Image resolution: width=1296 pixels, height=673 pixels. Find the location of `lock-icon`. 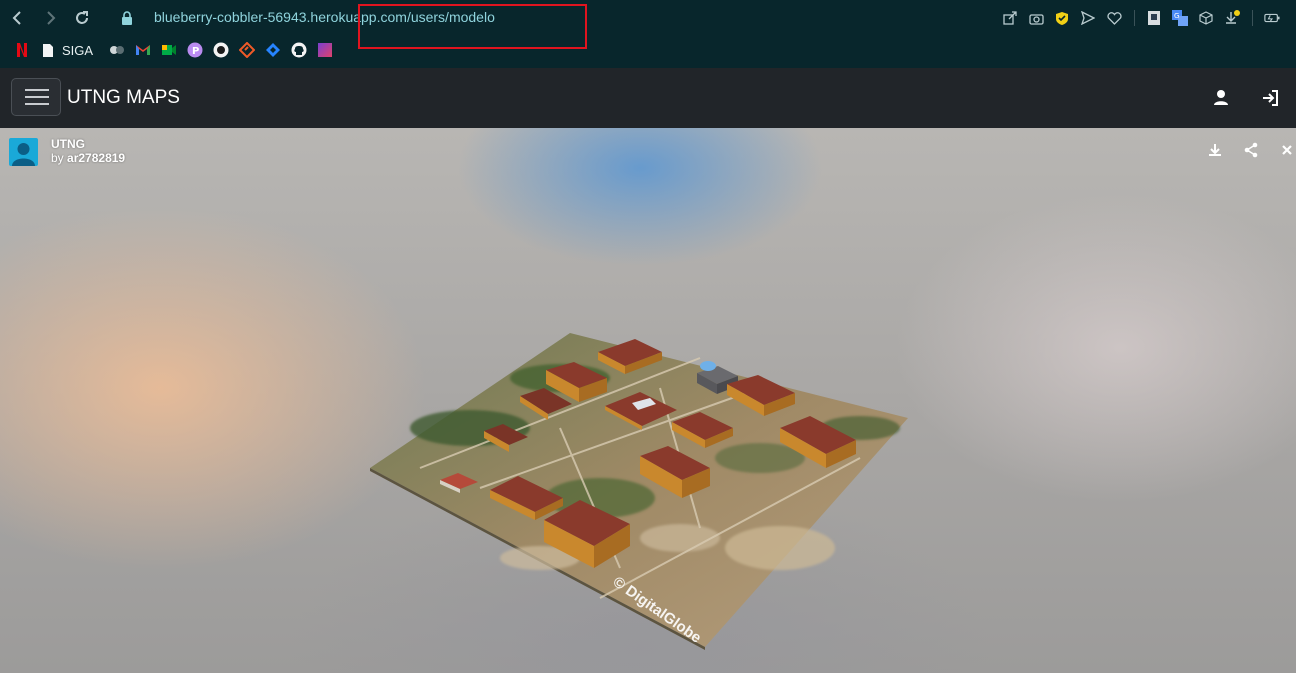

lock-icon is located at coordinates (127, 18).